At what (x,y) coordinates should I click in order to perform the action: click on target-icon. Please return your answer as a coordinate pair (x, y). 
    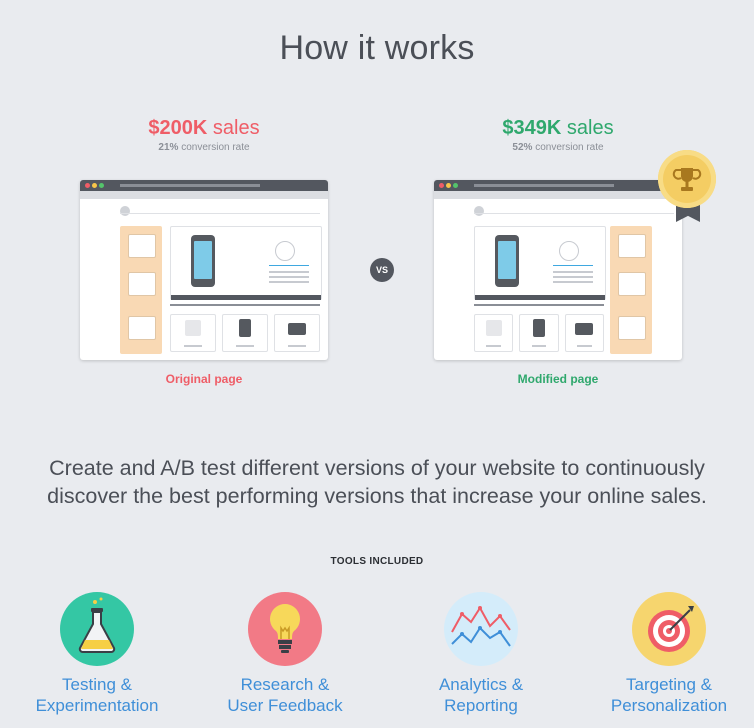
    Looking at the image, I should click on (669, 629).